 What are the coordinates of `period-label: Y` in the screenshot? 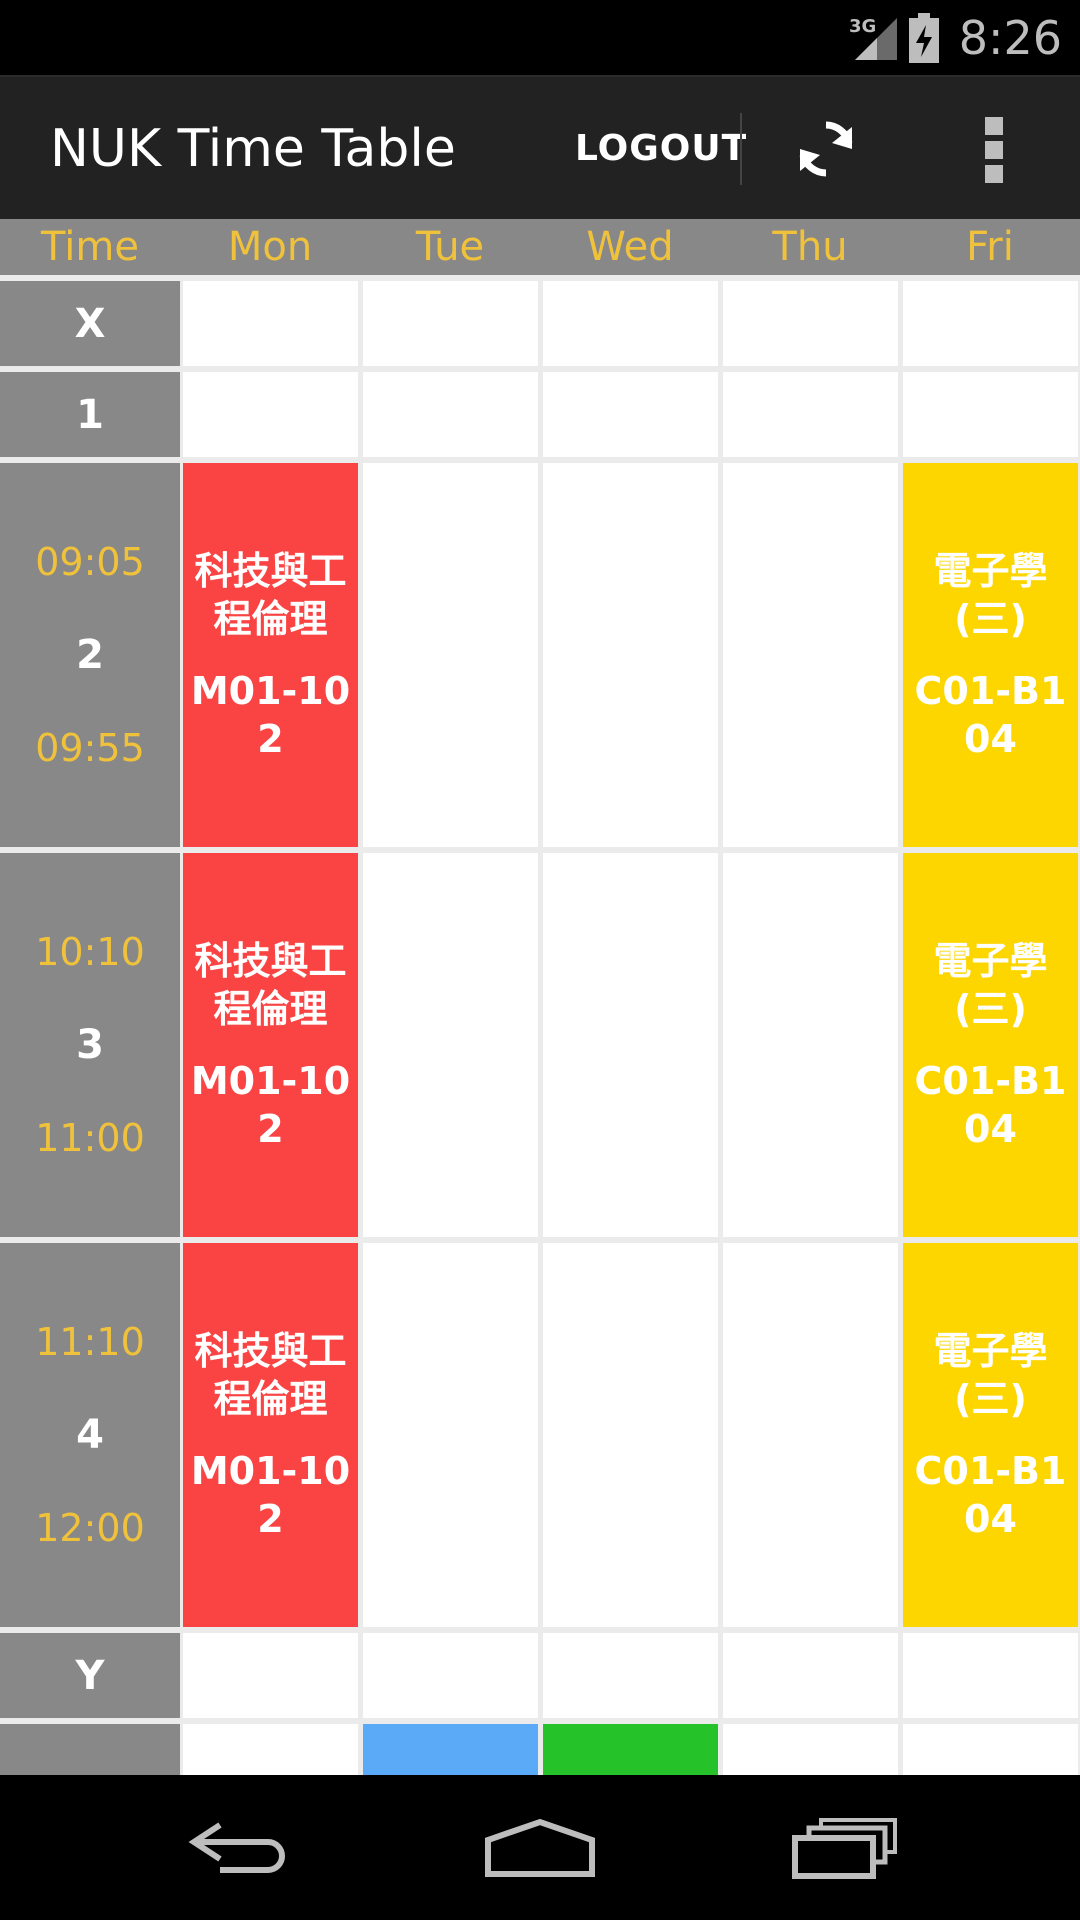 It's located at (90, 1675).